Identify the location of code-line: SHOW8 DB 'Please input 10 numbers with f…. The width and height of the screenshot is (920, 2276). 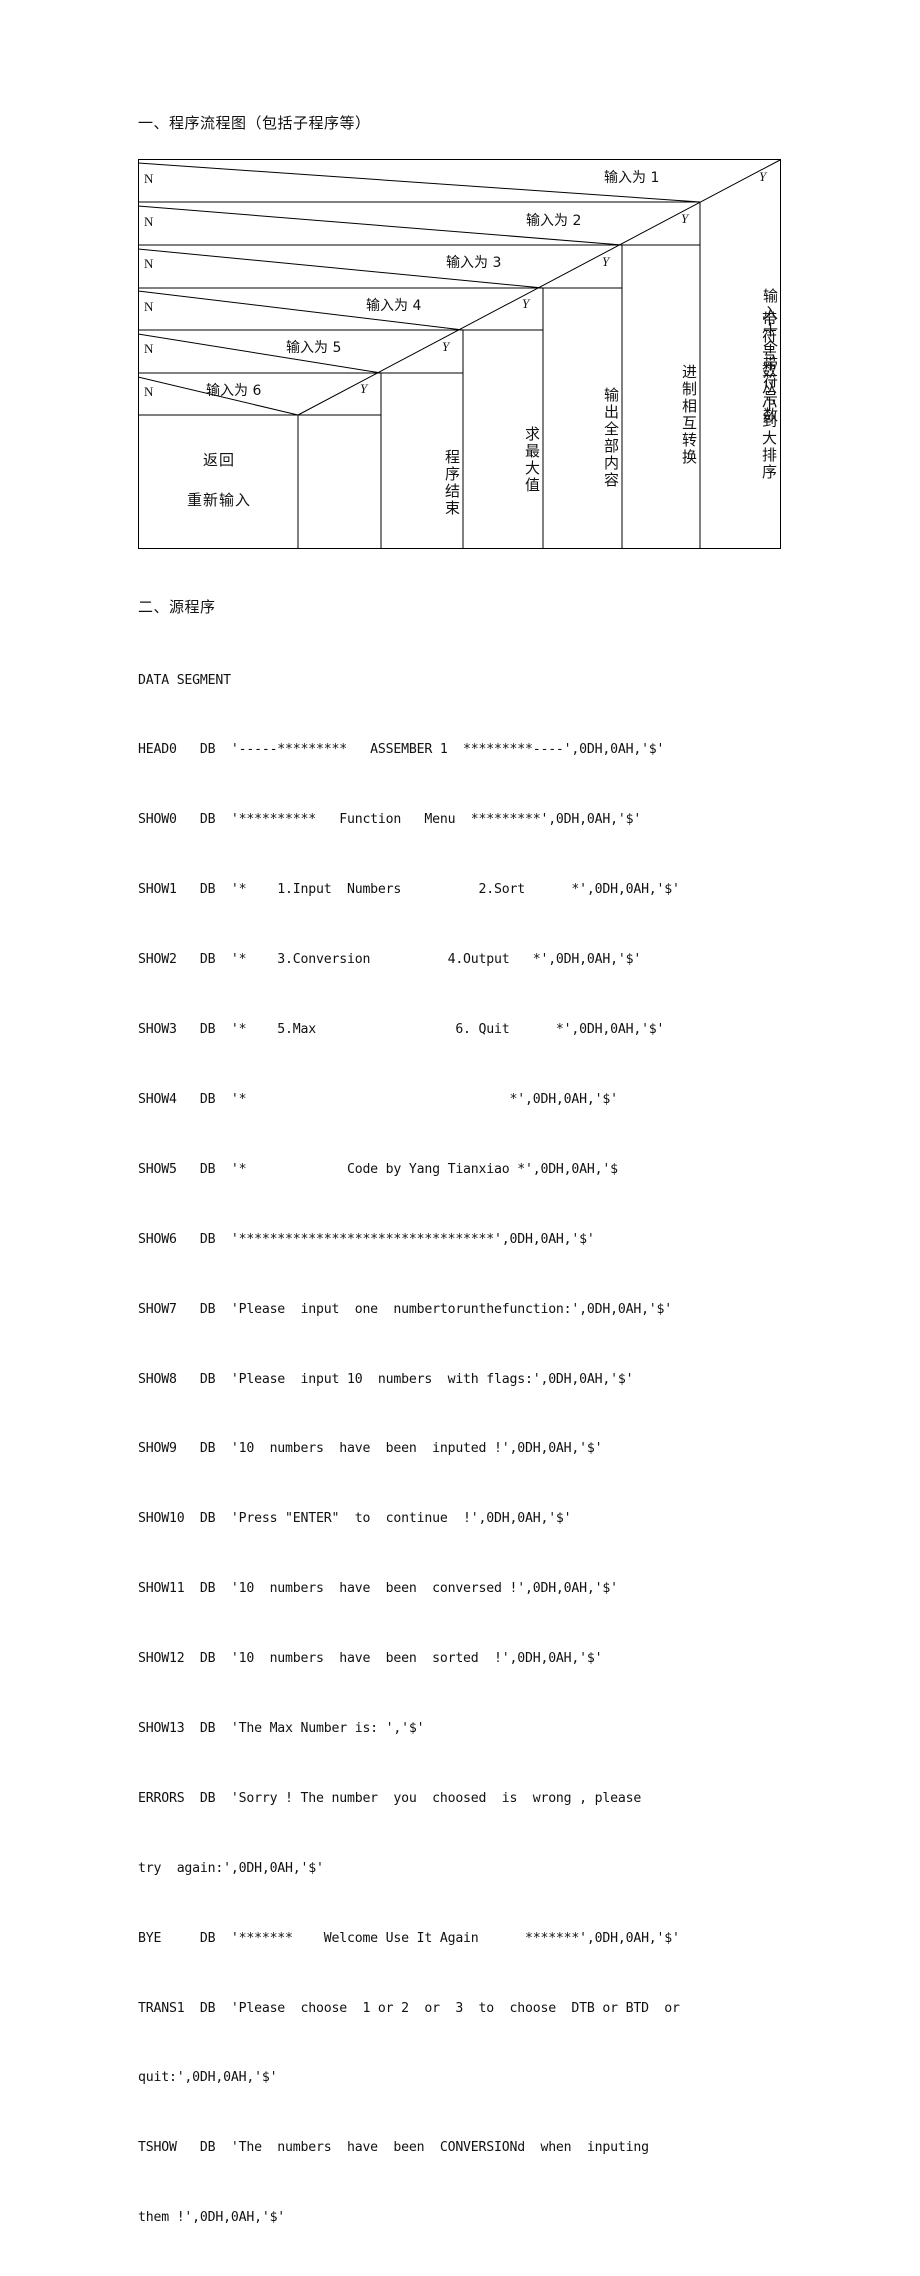
(386, 1379).